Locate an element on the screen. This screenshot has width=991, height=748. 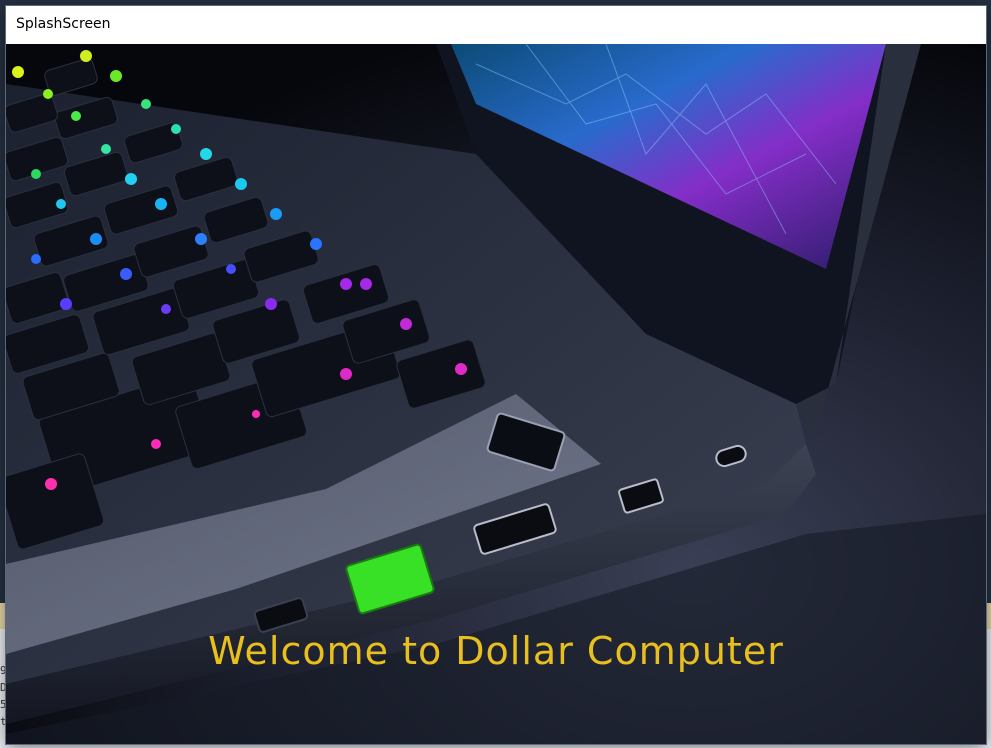
window-title: SplashScreen is located at coordinates (63, 24).